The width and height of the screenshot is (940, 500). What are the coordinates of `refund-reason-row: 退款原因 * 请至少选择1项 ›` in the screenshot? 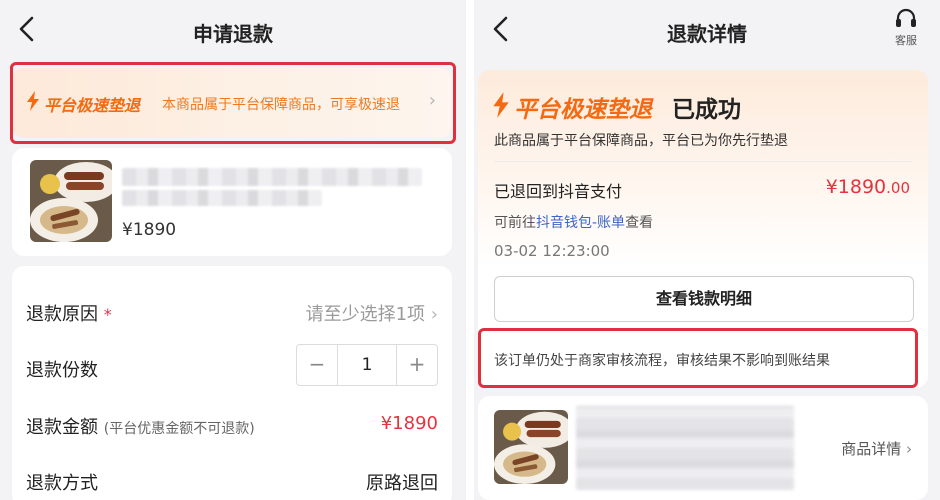 It's located at (232, 311).